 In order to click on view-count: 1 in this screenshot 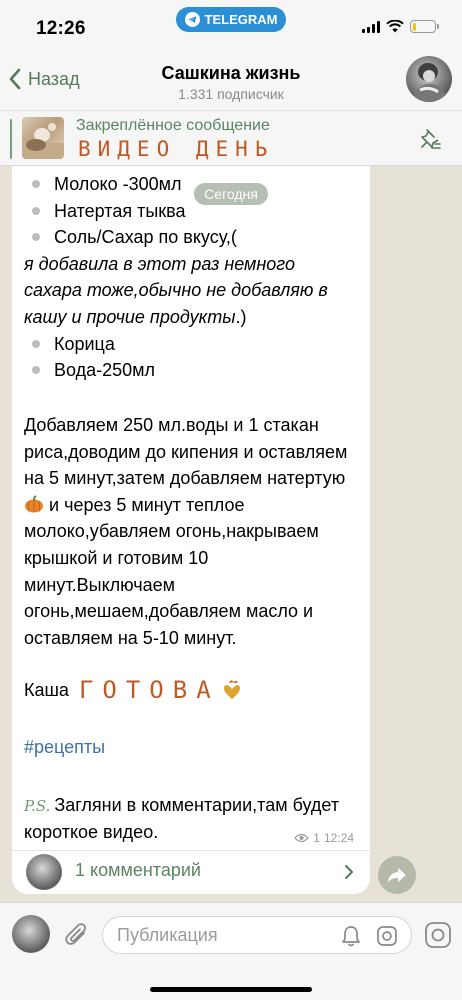, I will do `click(316, 838)`.